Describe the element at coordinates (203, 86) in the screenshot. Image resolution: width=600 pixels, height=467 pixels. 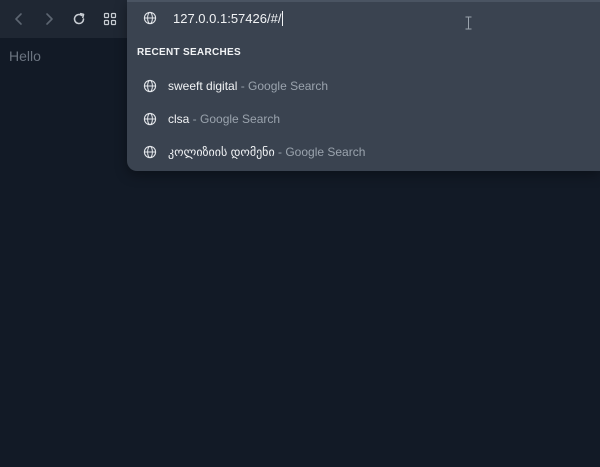
I see `suggestion-query: sweeft digital` at that location.